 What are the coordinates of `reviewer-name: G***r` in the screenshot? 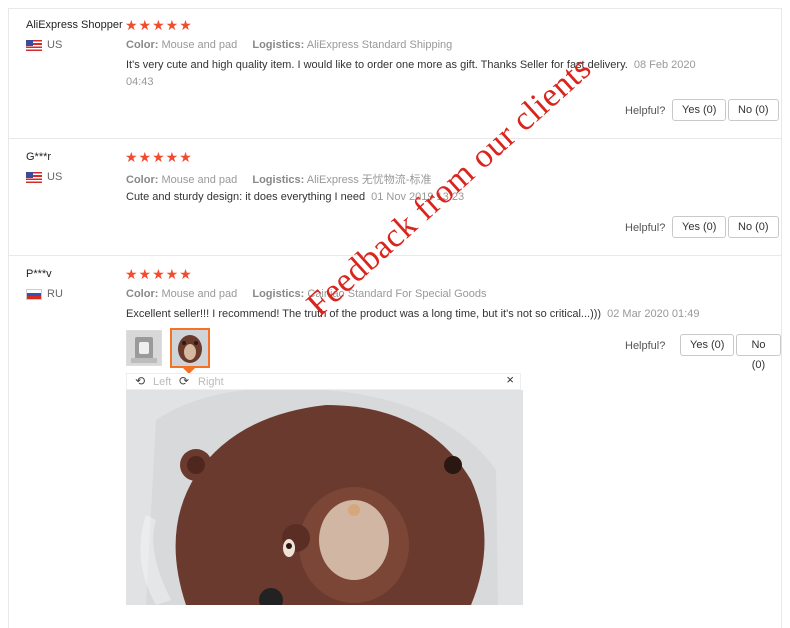 It's located at (39, 157).